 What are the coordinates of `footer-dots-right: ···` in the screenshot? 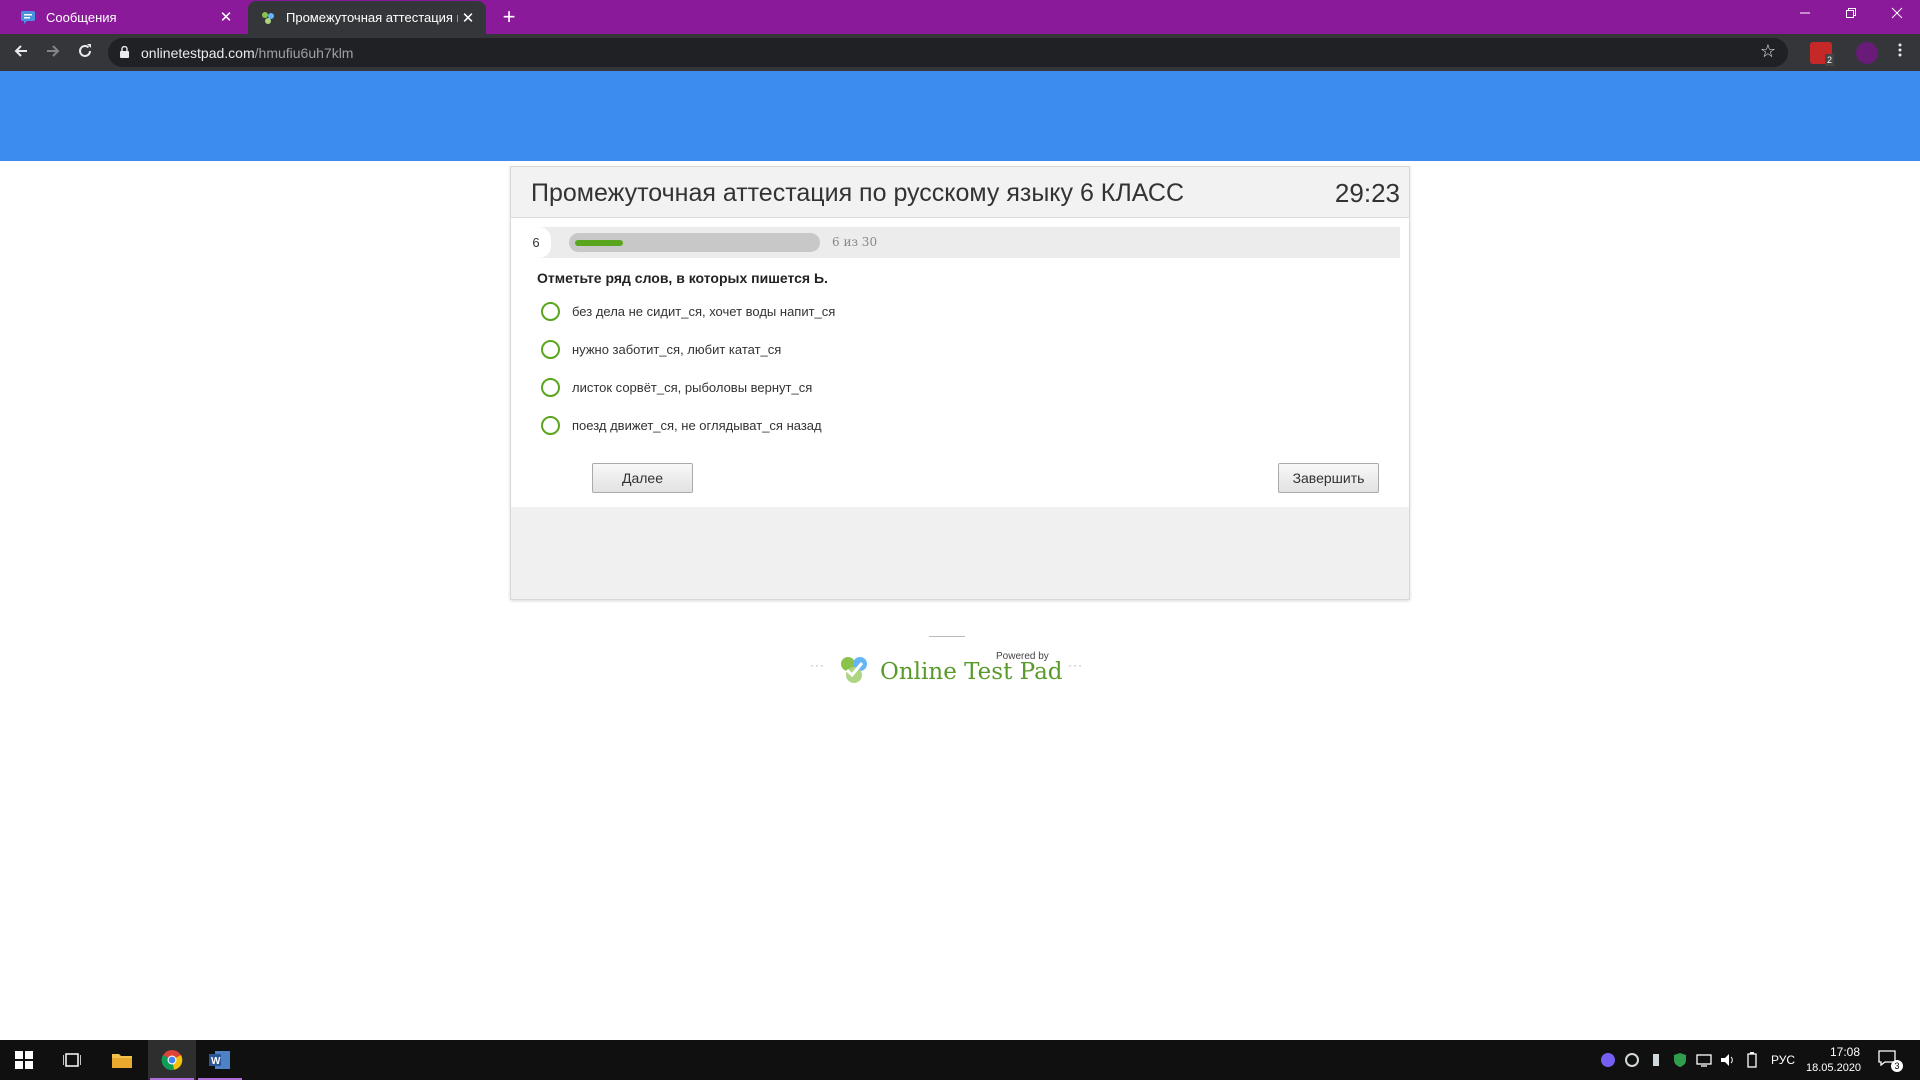 It's located at (1075, 665).